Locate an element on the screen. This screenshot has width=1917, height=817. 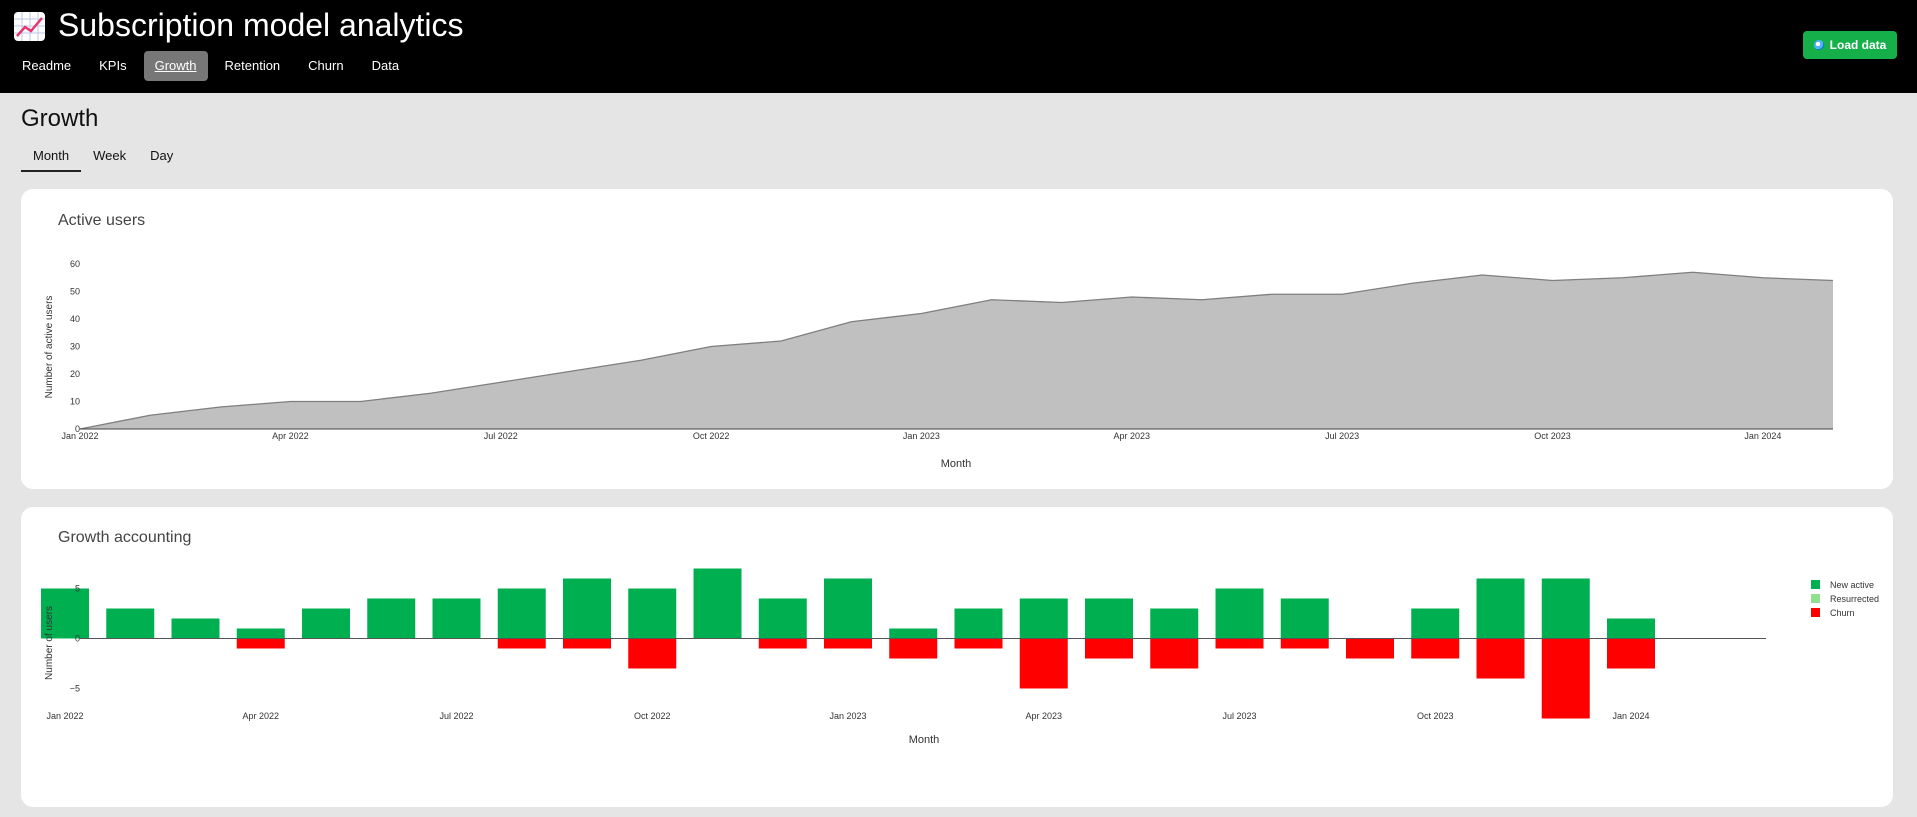
database-icon is located at coordinates (1818, 45).